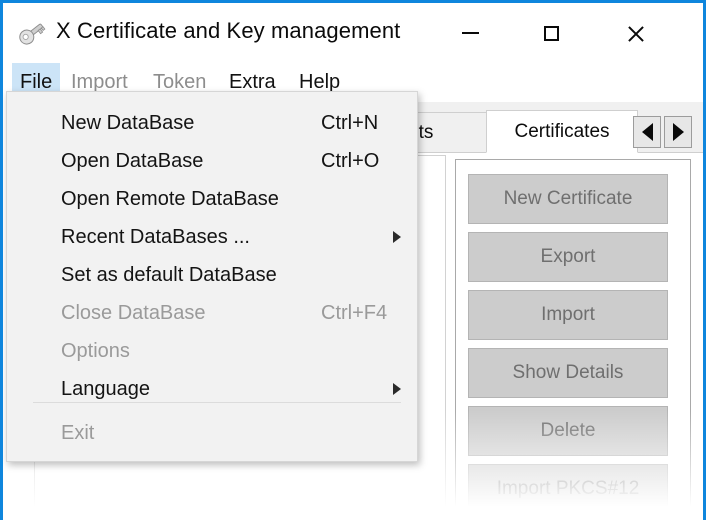  I want to click on key-icon, so click(32, 34).